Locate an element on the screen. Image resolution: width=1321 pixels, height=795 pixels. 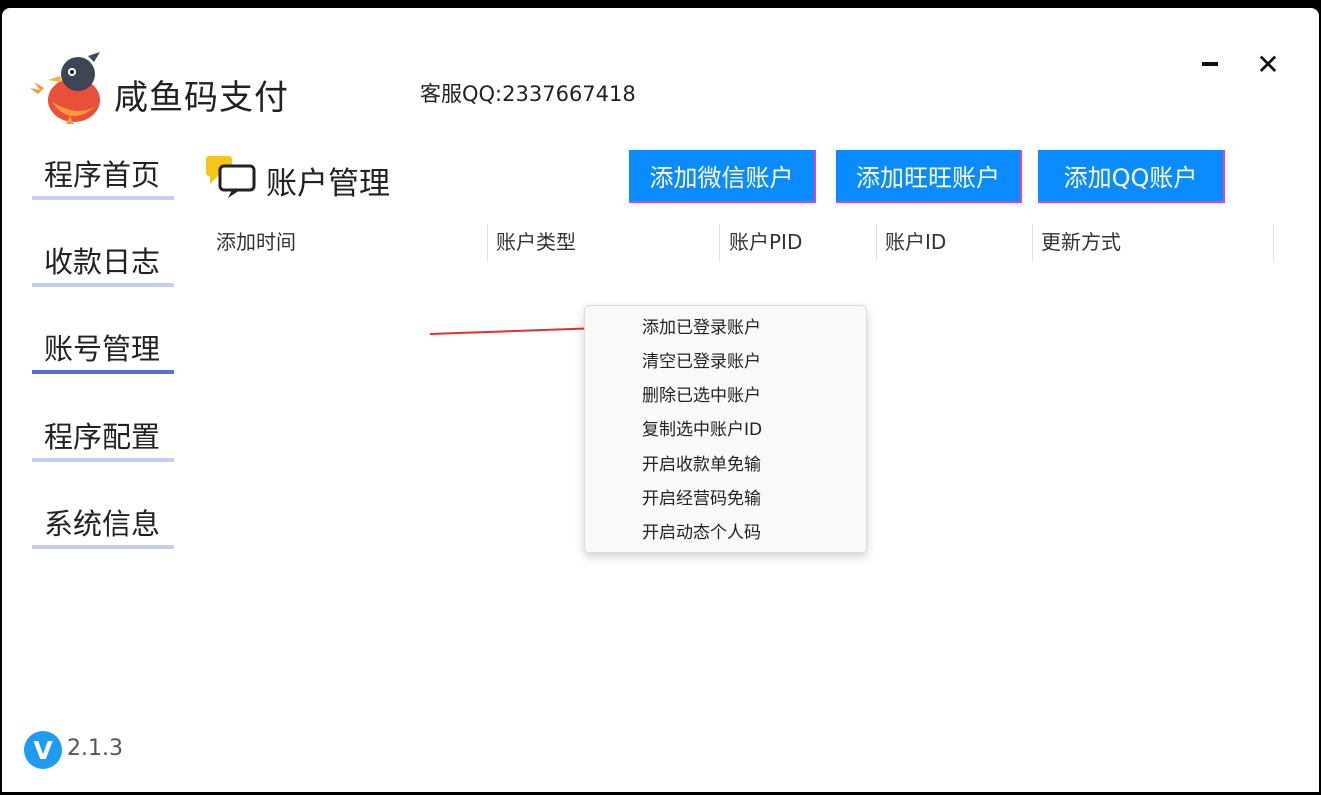
sidebar-item-account-management: 账号管理 is located at coordinates (103, 348).